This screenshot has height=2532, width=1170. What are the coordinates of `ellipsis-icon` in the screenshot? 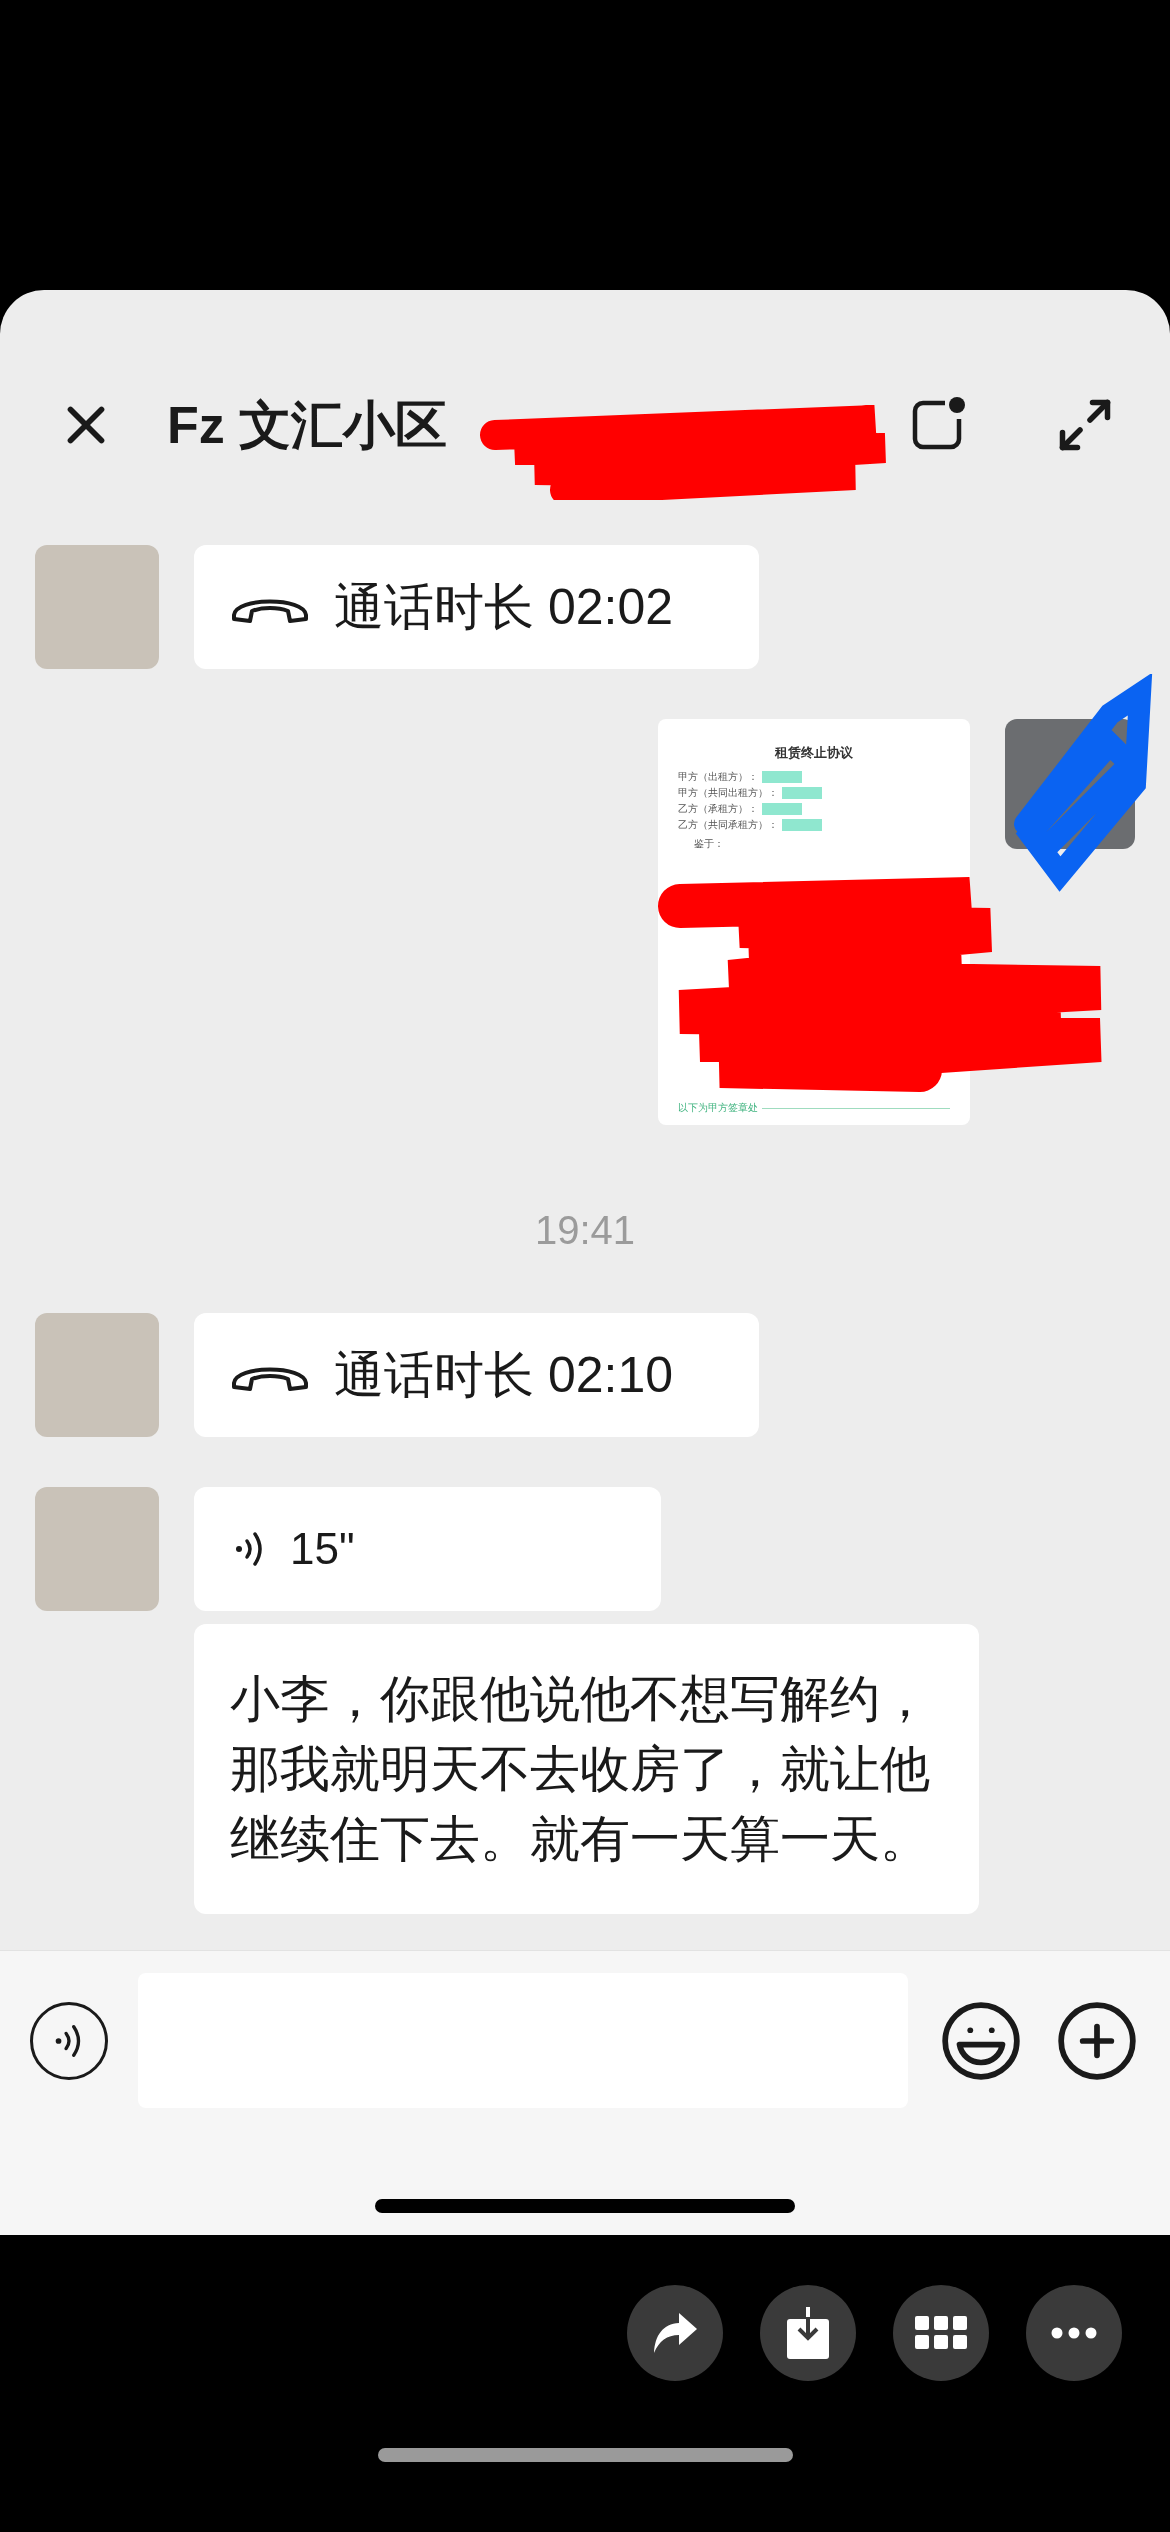 It's located at (1074, 2333).